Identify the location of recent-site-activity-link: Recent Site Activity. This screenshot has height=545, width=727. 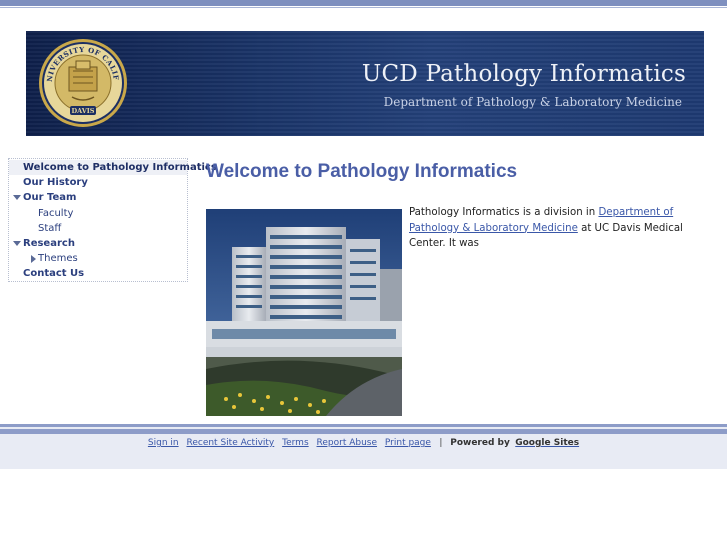
(230, 443).